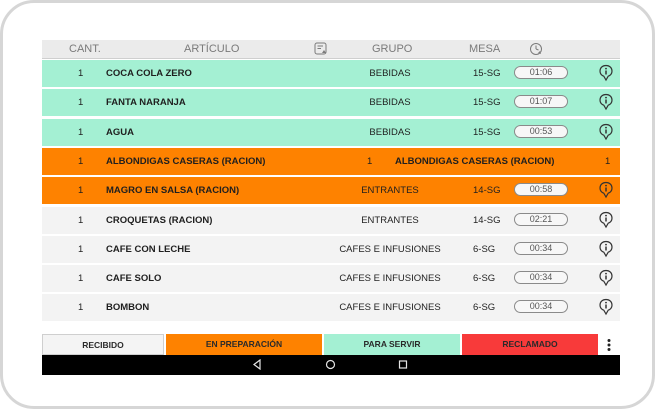 This screenshot has width=655, height=409. What do you see at coordinates (331, 220) in the screenshot?
I see `order-row: 1 CROQUETAS (RACION) ENTRANTES 14-SG 02:21` at bounding box center [331, 220].